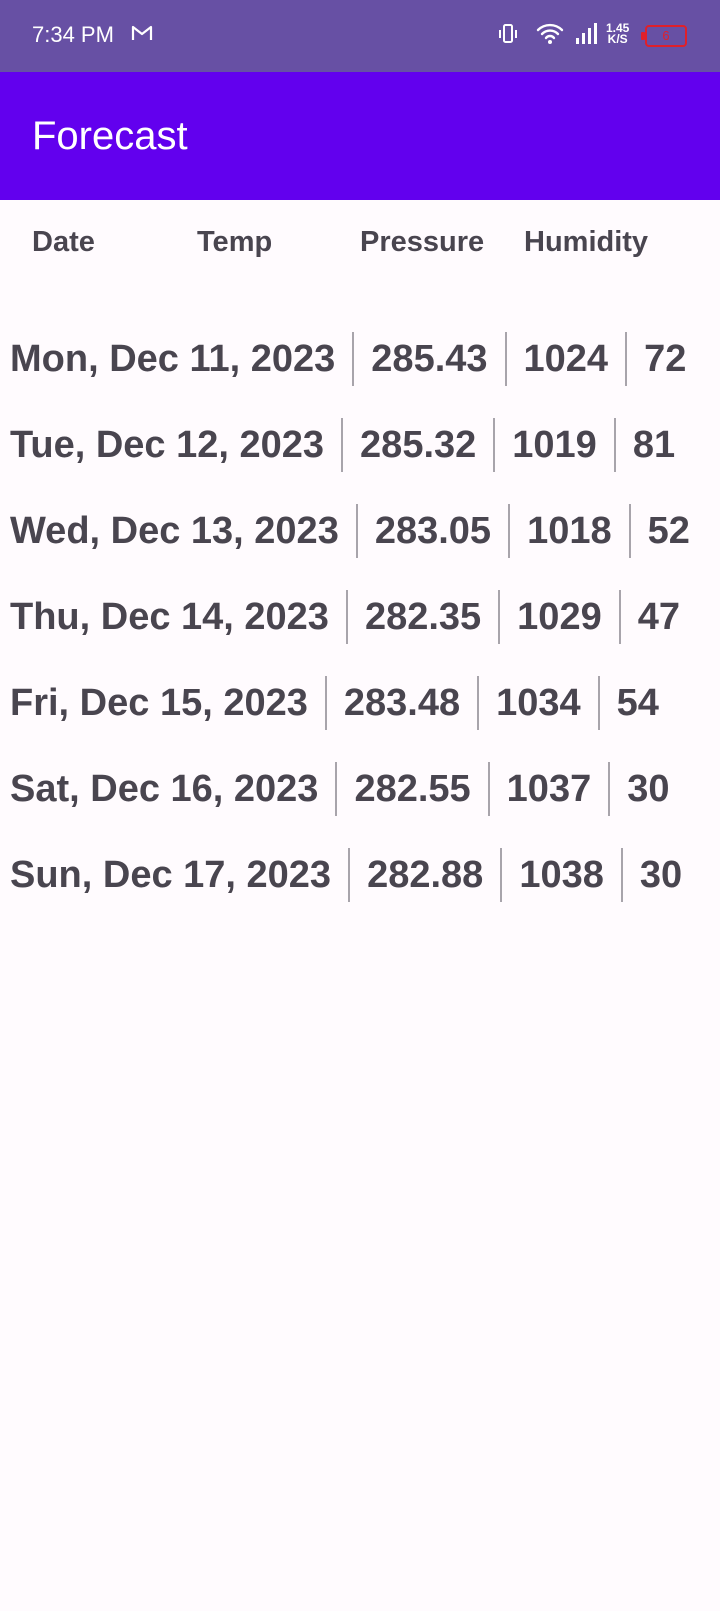  Describe the element at coordinates (665, 359) in the screenshot. I see `humidity-cell: 72` at that location.